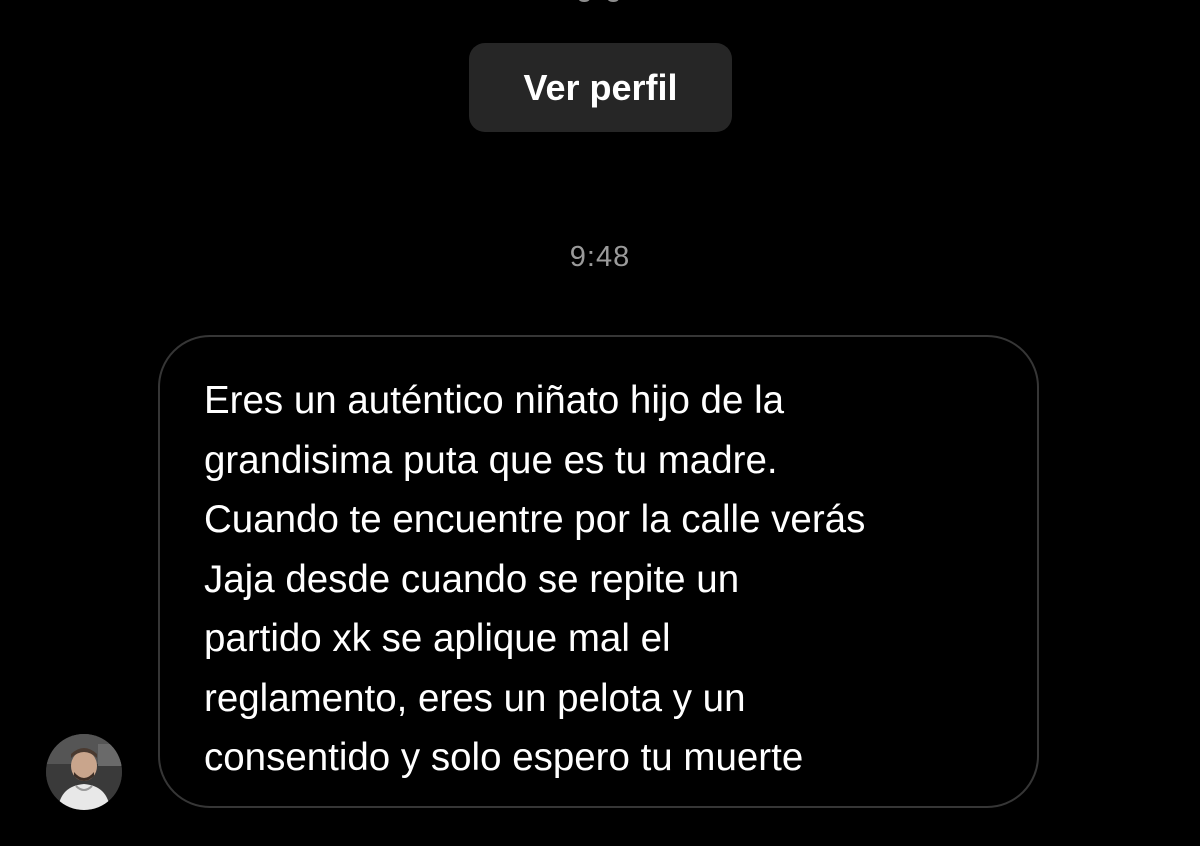  I want to click on avatar-photo, so click(84, 772).